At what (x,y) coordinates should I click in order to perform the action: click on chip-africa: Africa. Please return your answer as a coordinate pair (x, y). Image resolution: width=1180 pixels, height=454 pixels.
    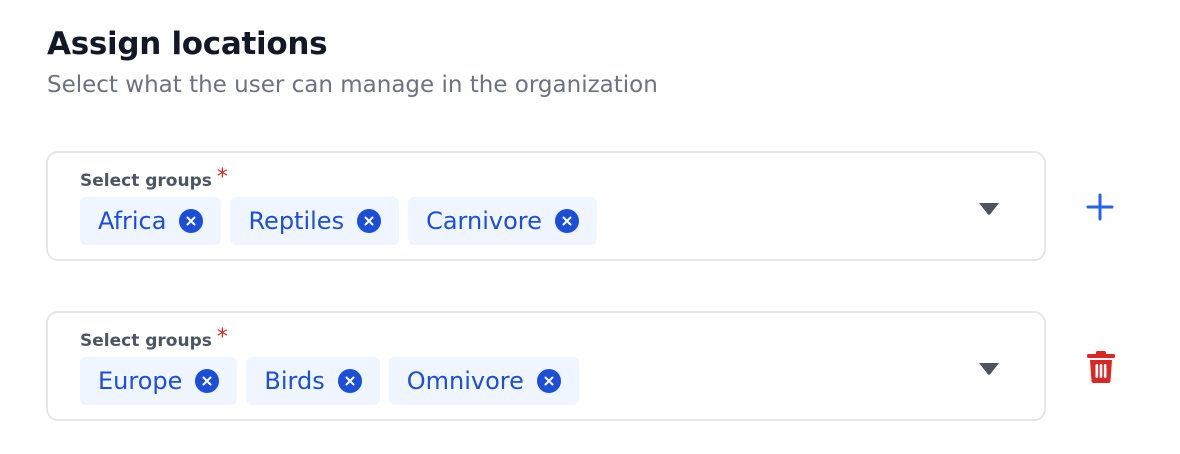
    Looking at the image, I should click on (151, 221).